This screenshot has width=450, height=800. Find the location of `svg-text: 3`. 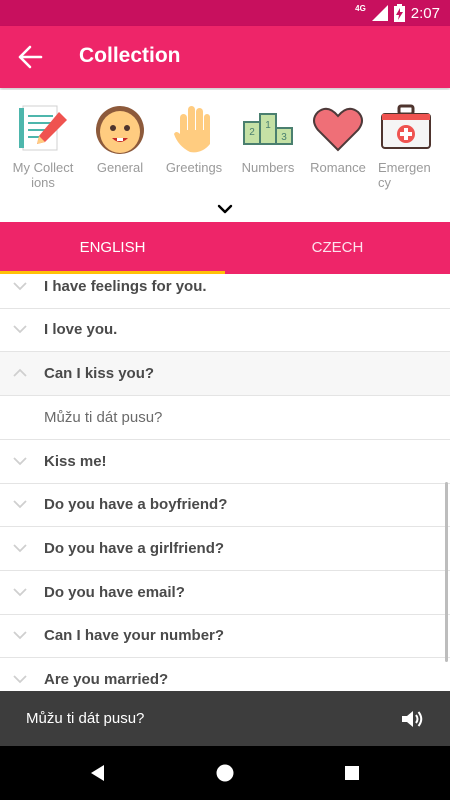

svg-text: 3 is located at coordinates (284, 137).